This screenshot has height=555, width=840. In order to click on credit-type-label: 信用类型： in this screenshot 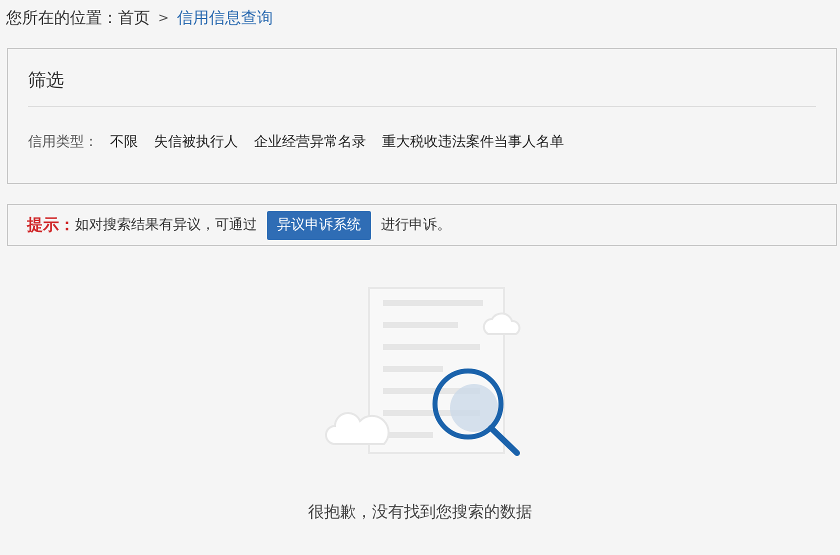, I will do `click(63, 142)`.